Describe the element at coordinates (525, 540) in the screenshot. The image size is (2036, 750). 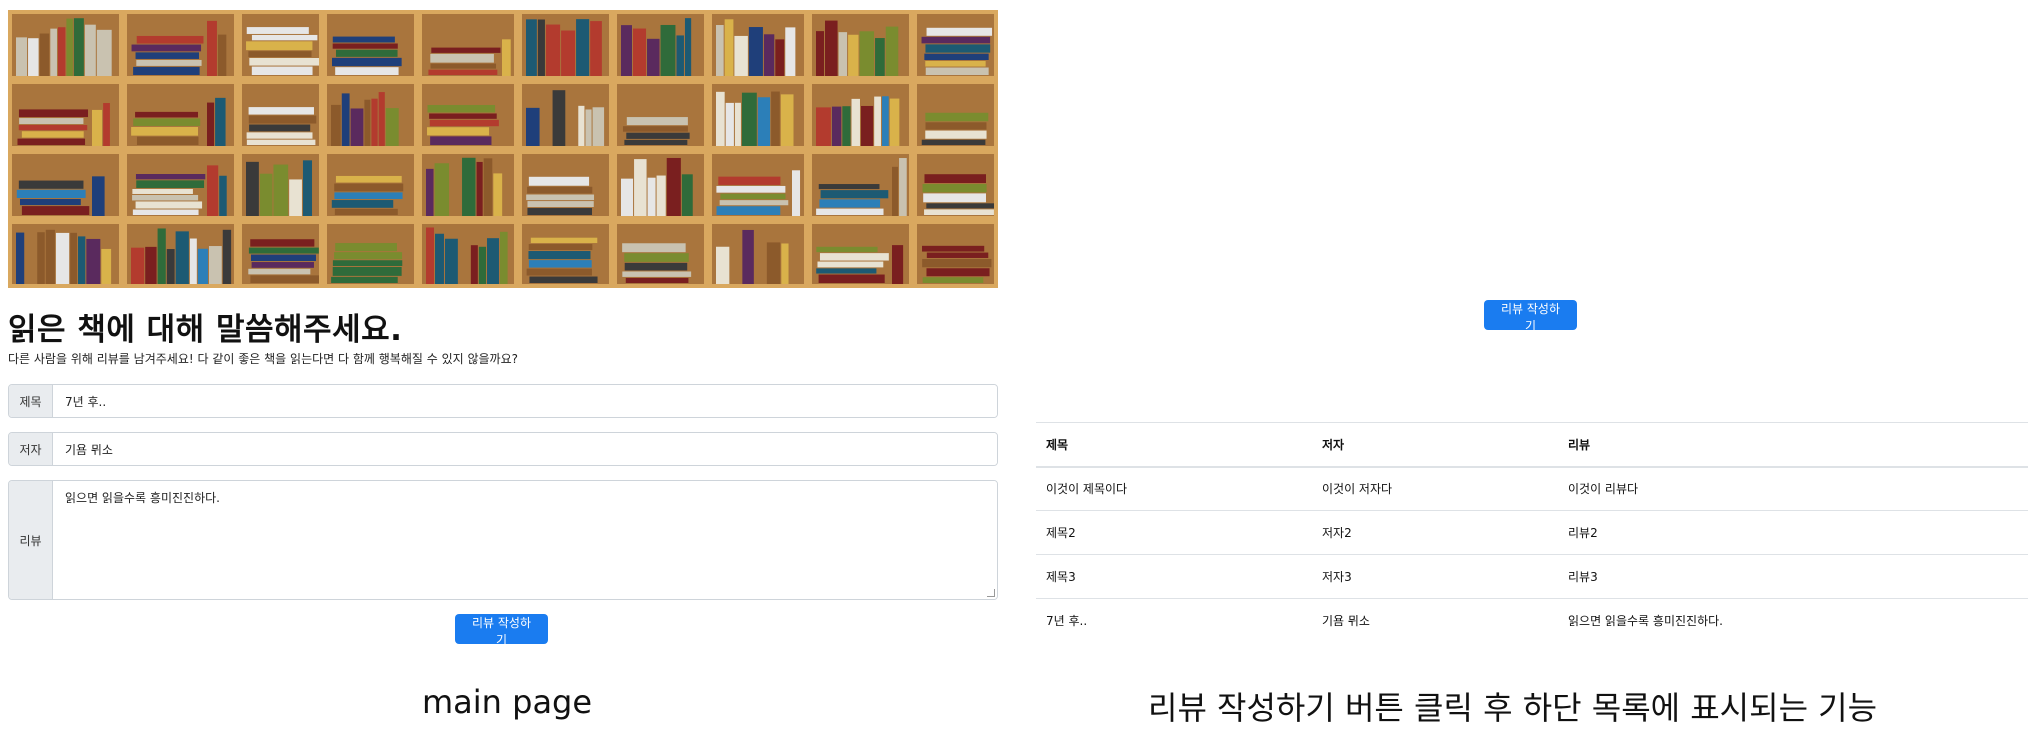
I see `review-textarea: 읽으면 읽을수록 흥미진진하다.` at that location.